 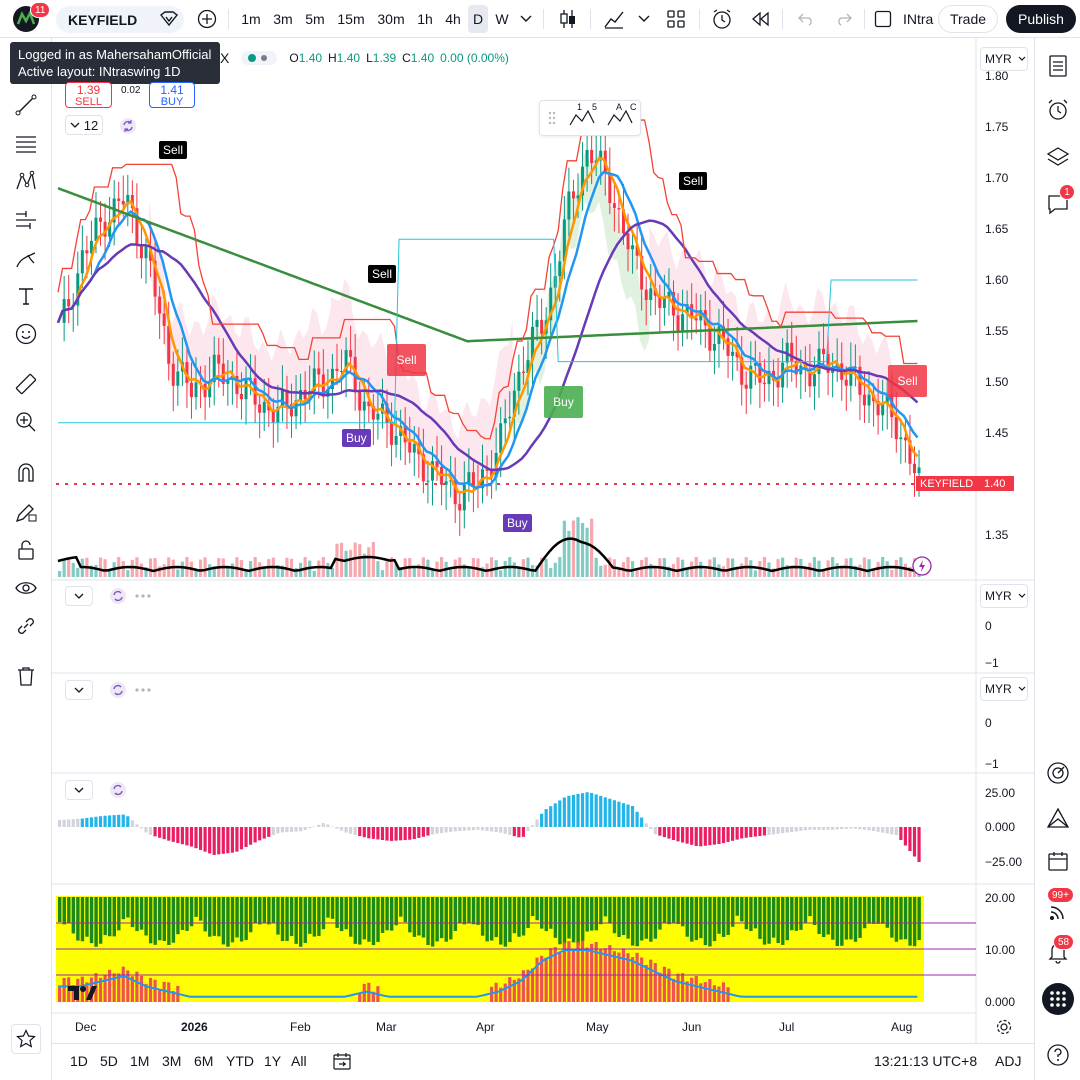 I want to click on compare-symbol-button, so click(x=207, y=19).